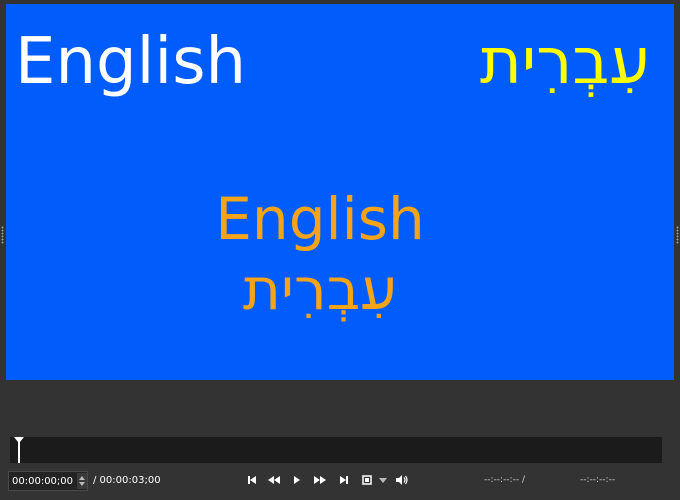 The width and height of the screenshot is (680, 500). I want to click on skip-to-start-button, so click(252, 480).